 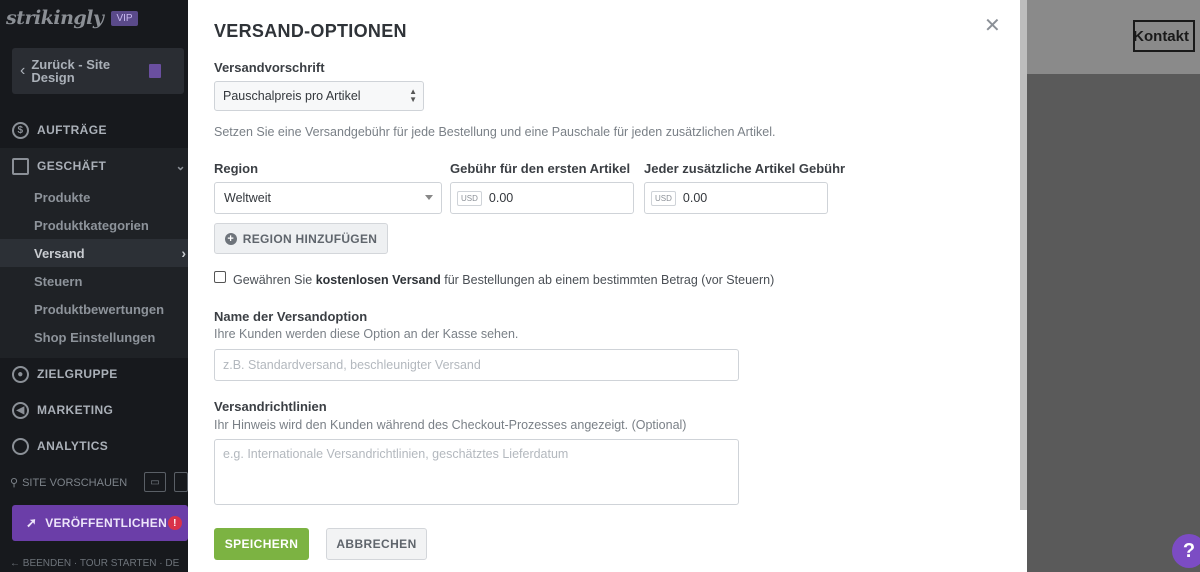 I want to click on nav-label: AUFTRÄGE, so click(x=72, y=130).